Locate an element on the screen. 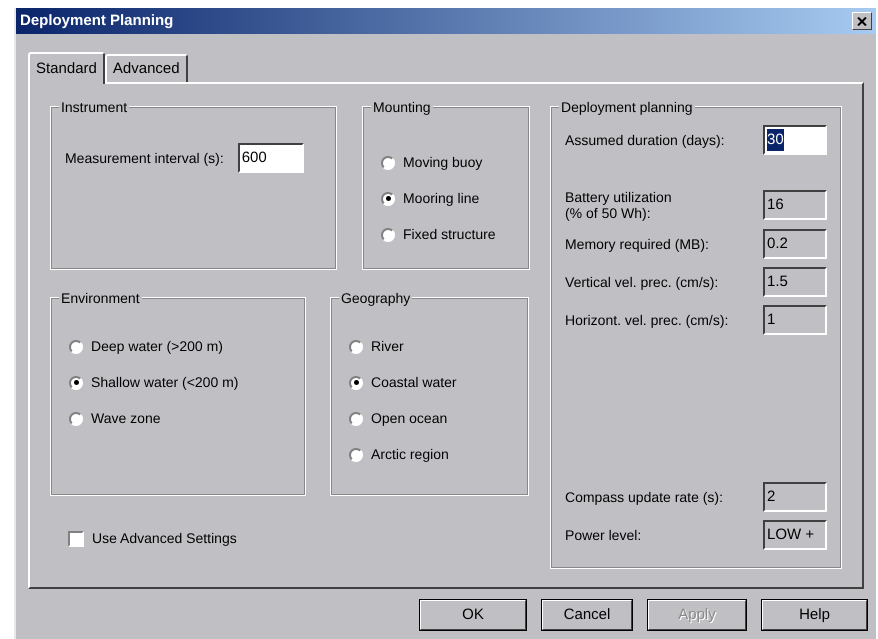 This screenshot has width=878, height=639. radio-label: Shallow water (<200 m) is located at coordinates (164, 382).